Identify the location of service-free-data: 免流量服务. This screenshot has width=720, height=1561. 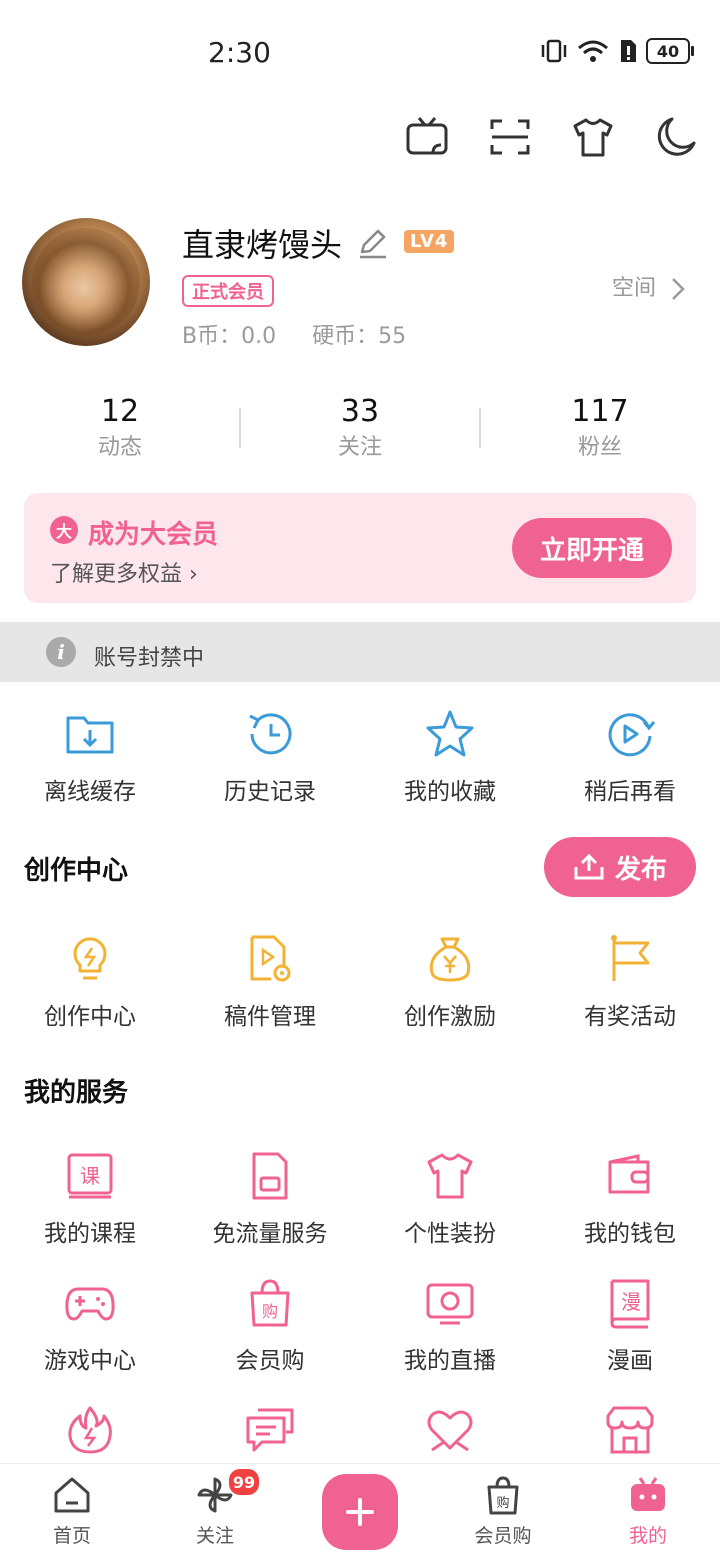
(270, 1199).